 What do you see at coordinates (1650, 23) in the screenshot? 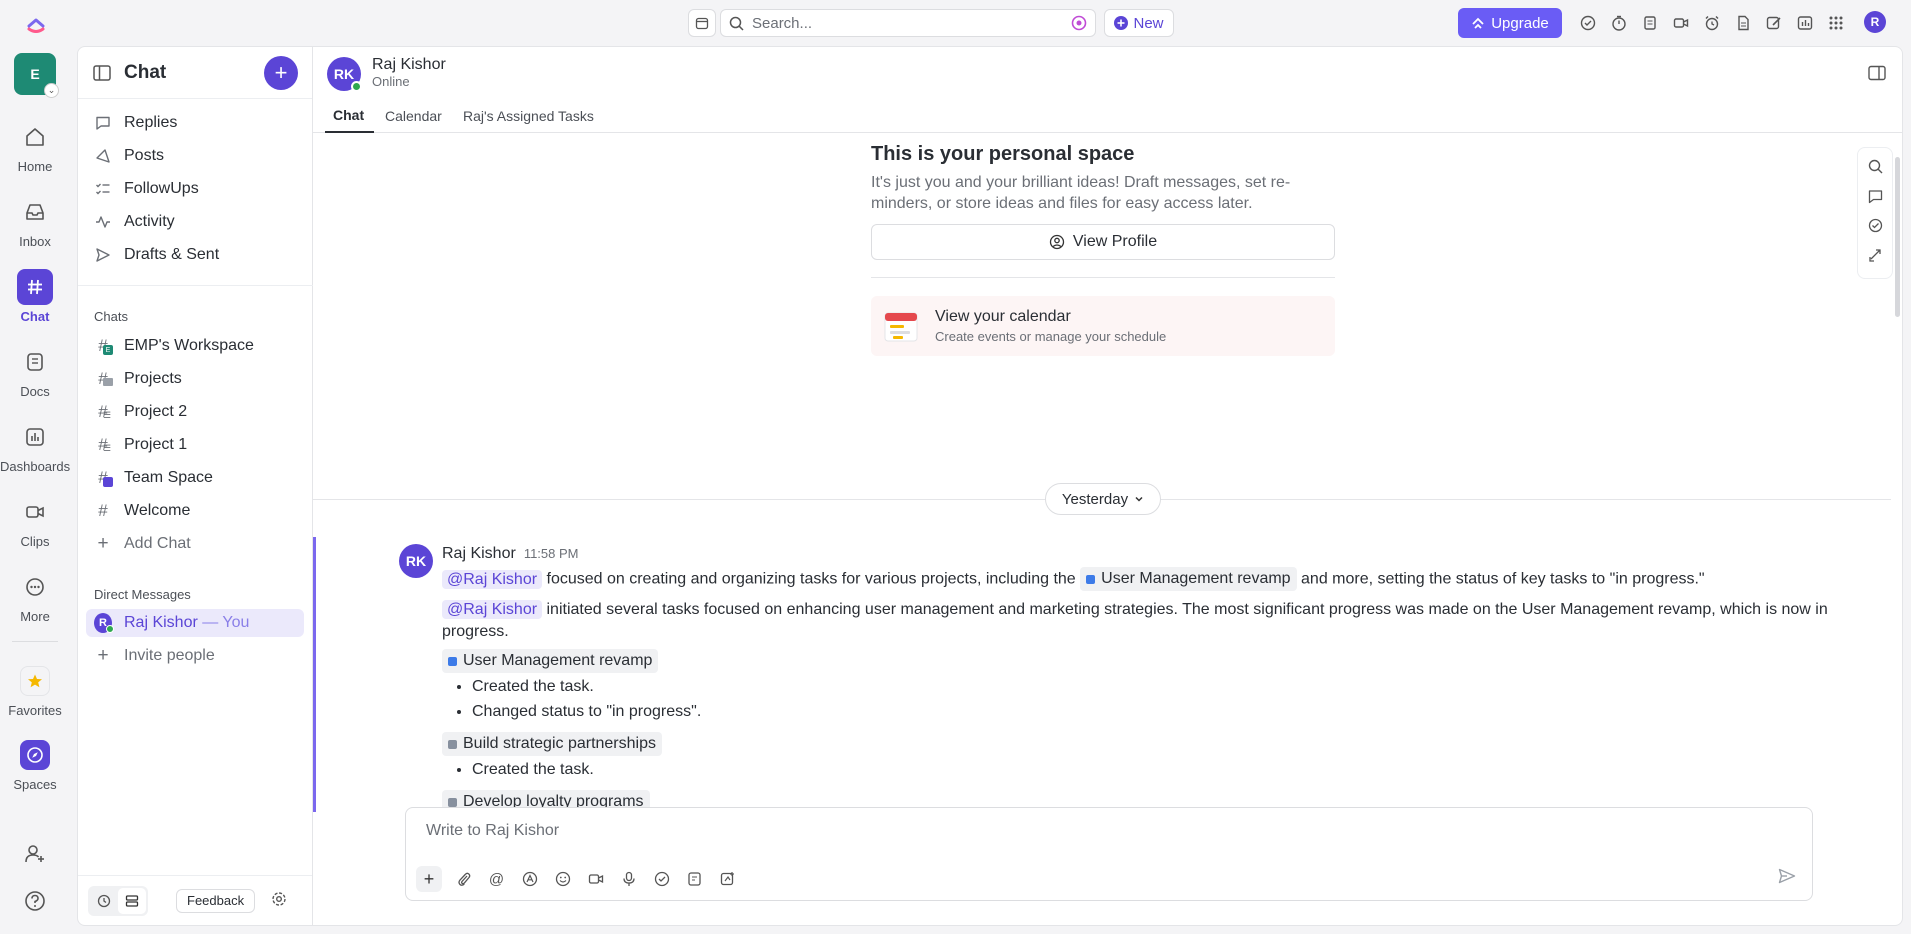
I see `notepad-icon` at bounding box center [1650, 23].